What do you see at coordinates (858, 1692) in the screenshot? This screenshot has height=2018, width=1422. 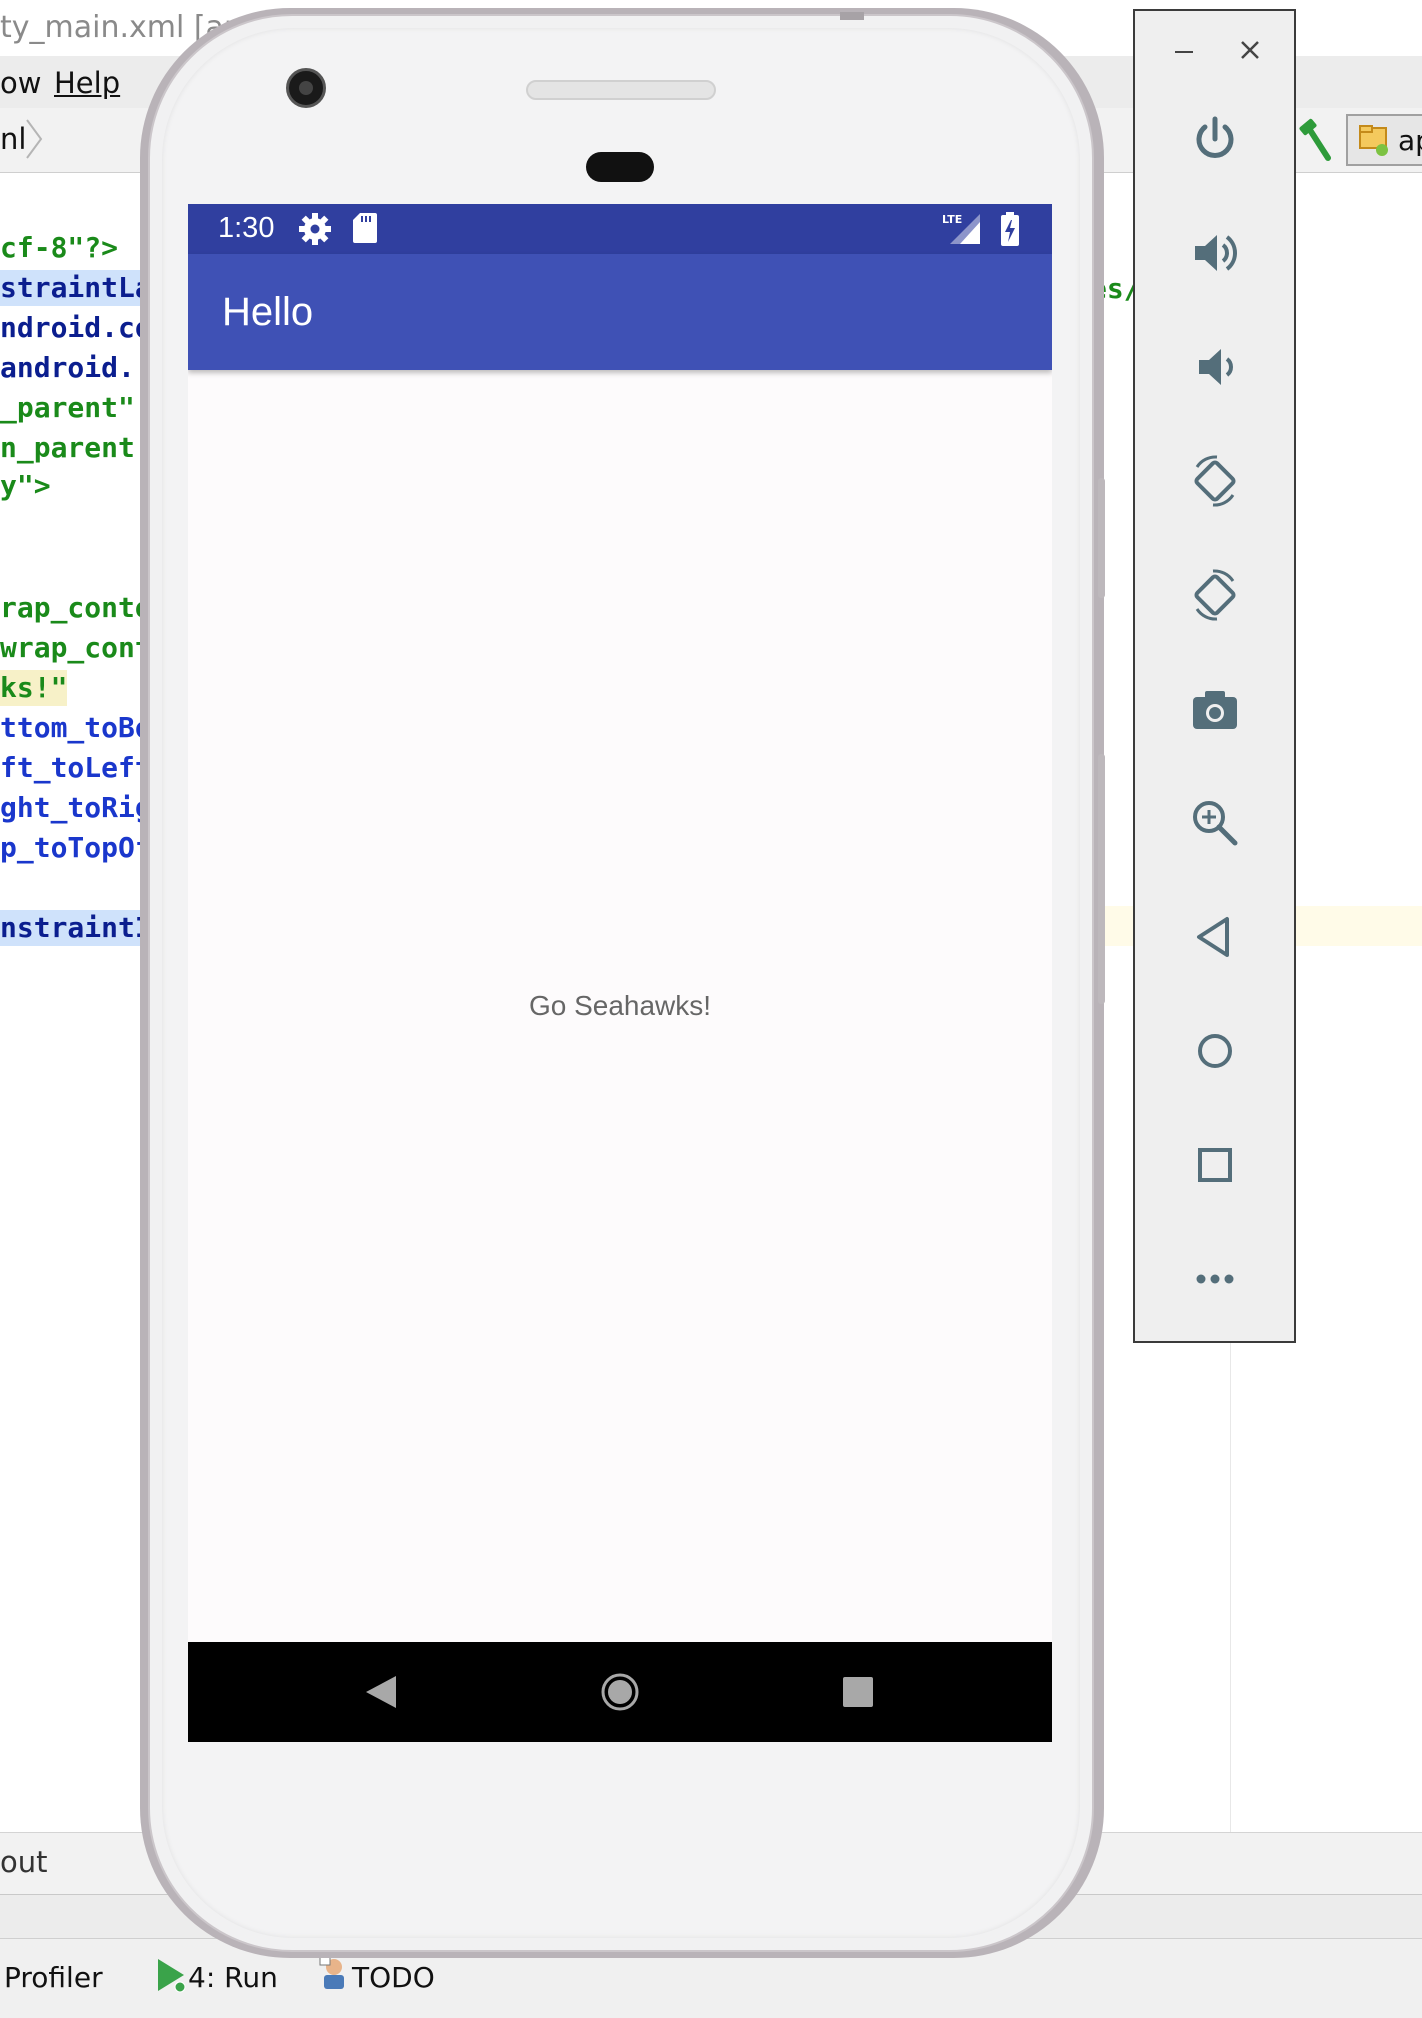 I see `nav-overview-icon` at bounding box center [858, 1692].